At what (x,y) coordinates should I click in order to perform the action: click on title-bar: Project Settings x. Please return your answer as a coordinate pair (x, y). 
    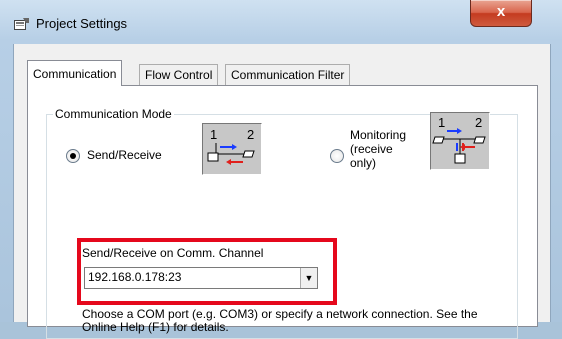
    Looking at the image, I should click on (281, 22).